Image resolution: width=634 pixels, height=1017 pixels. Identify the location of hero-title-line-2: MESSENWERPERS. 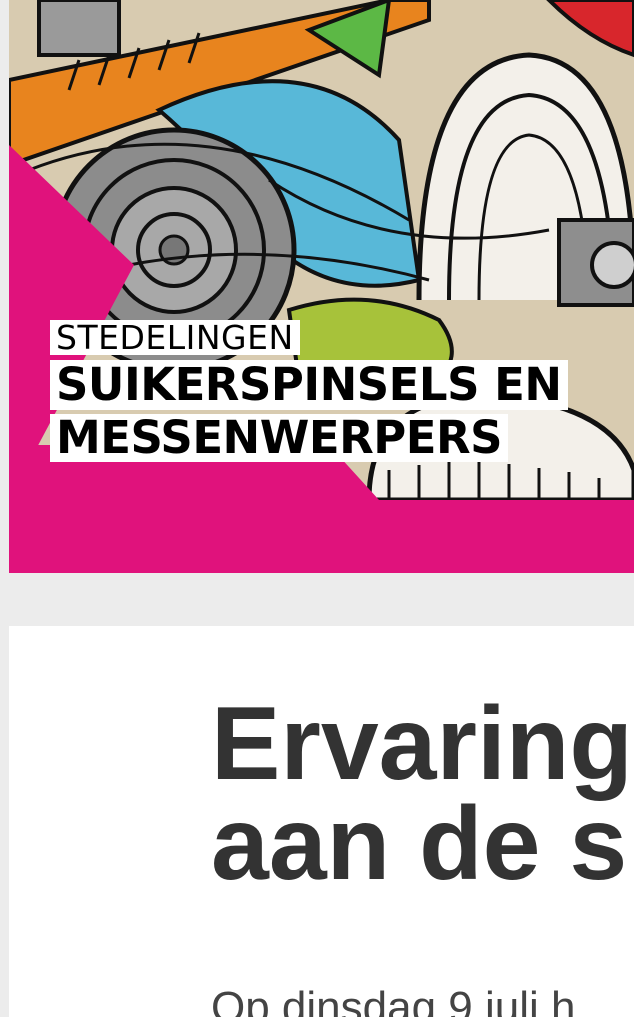
(279, 438).